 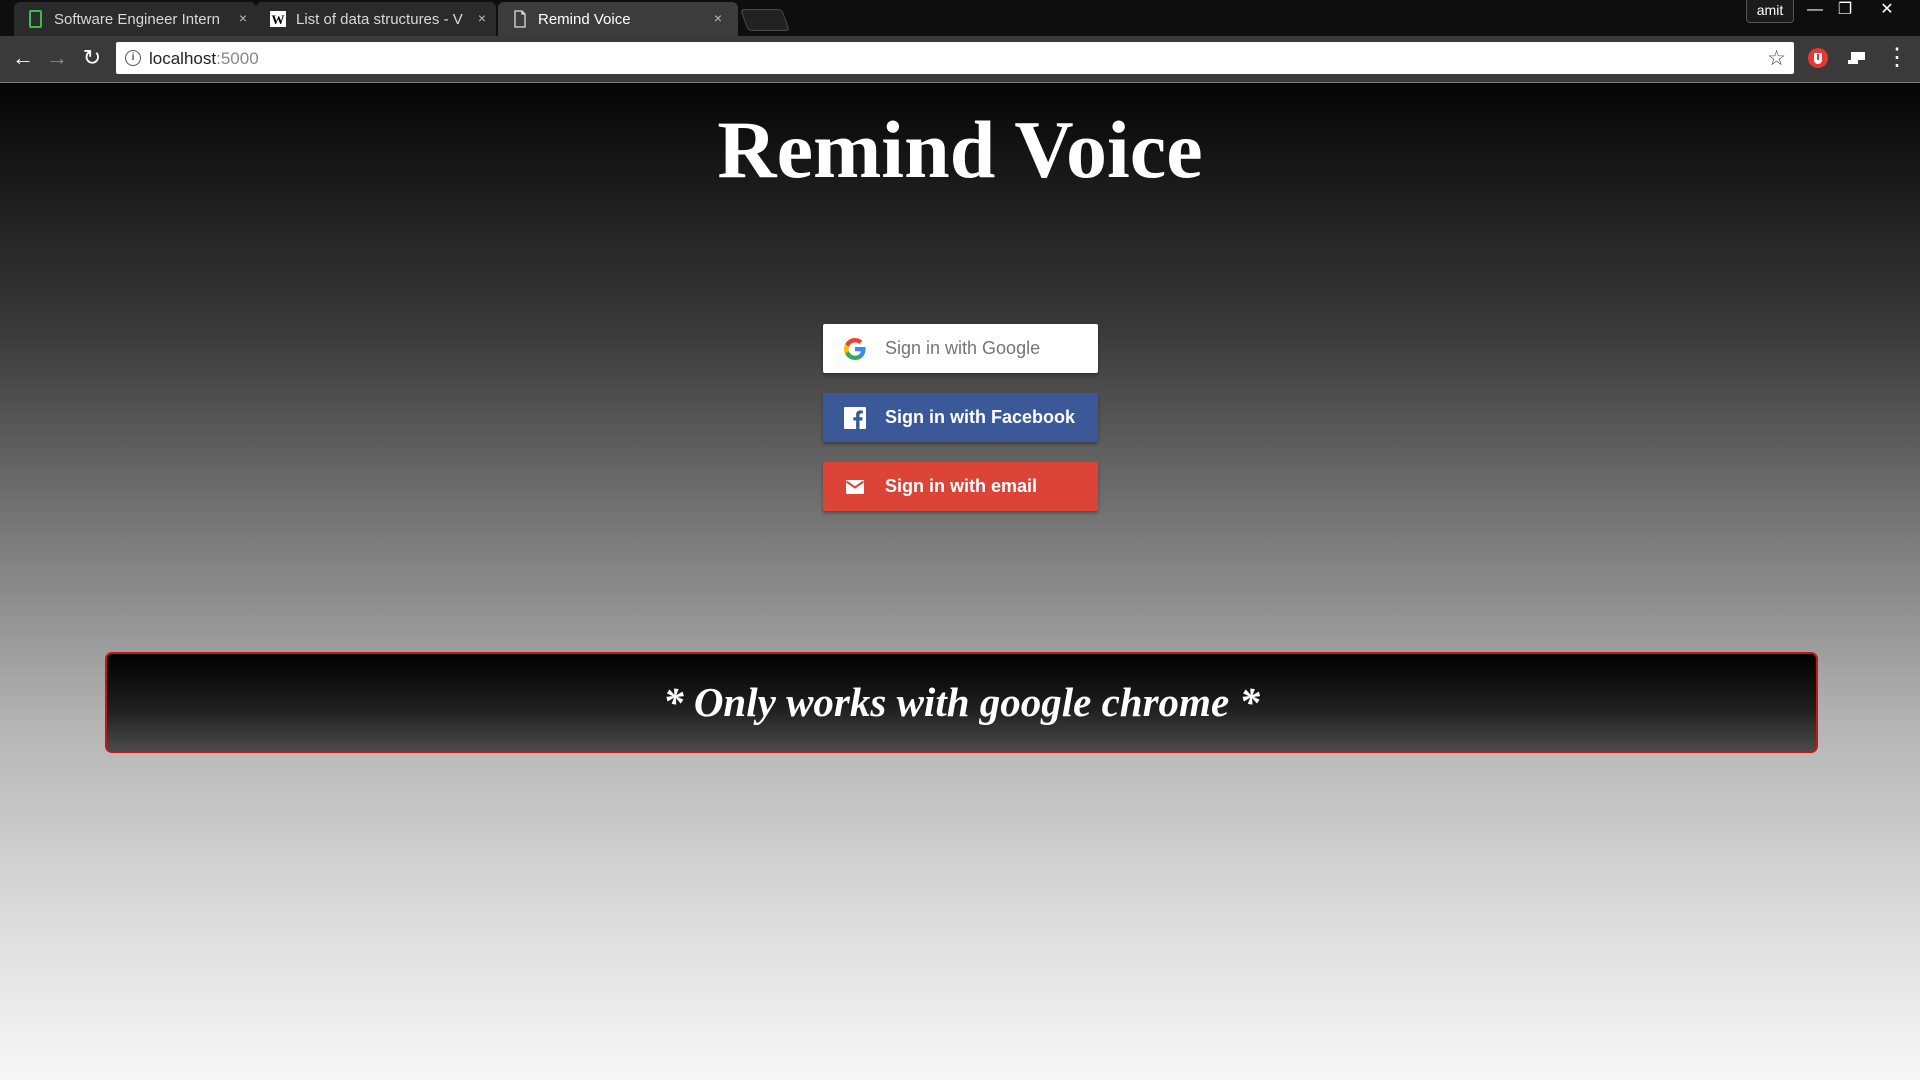 I want to click on profile-button: amit, so click(x=1770, y=11).